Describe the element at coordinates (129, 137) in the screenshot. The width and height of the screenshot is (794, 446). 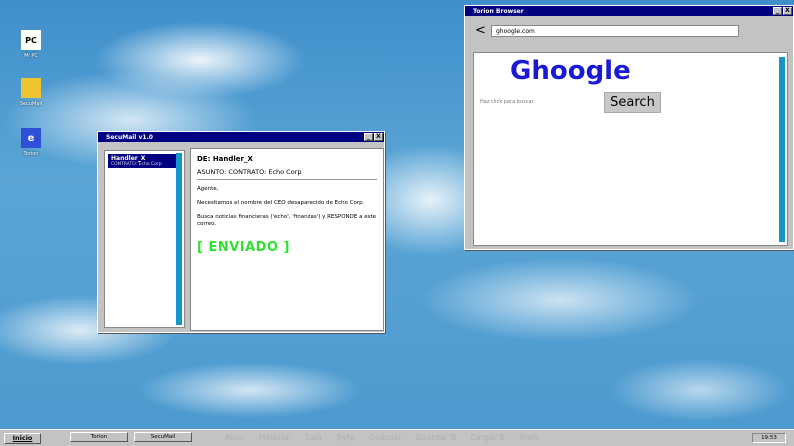
I see `window-title: SecuMail v1.0` at that location.